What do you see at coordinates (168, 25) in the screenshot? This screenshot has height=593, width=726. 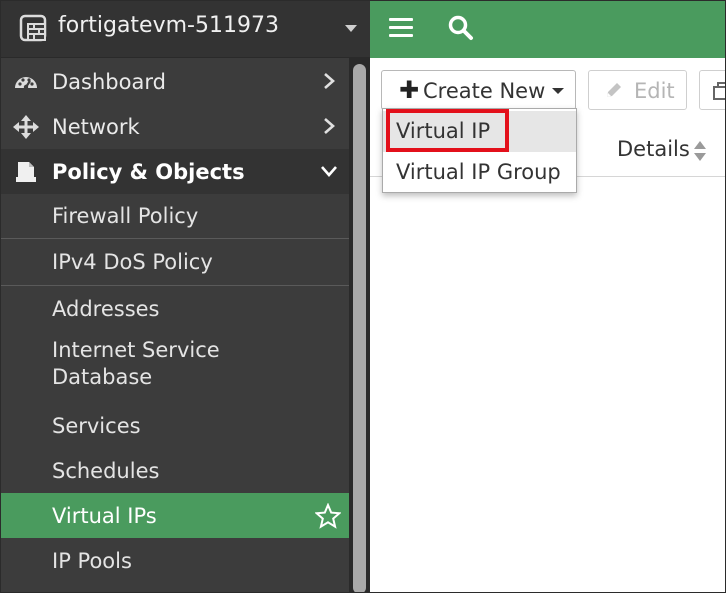 I see `device-name: fortigatevm-511973` at bounding box center [168, 25].